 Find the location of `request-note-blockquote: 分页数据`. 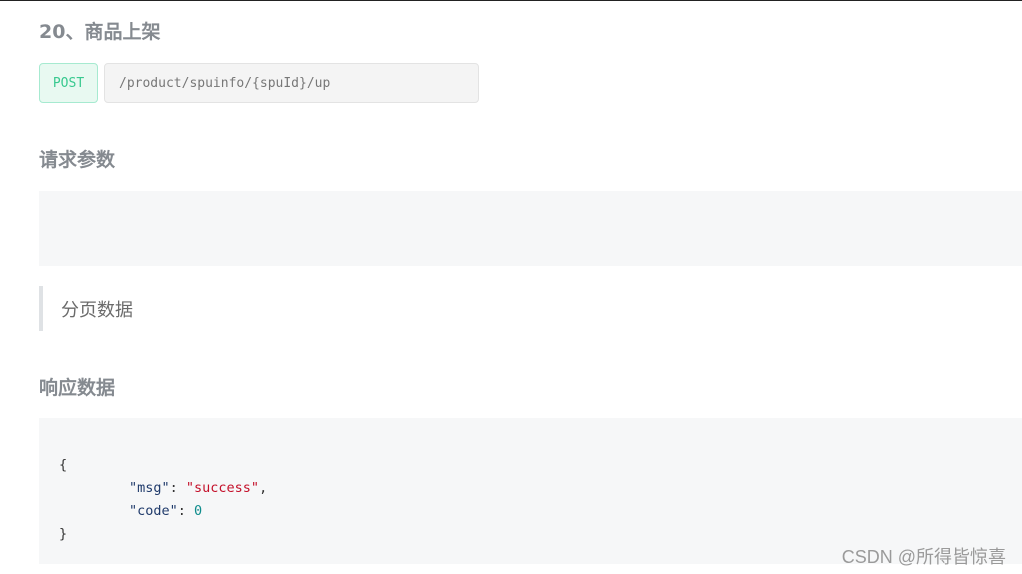

request-note-blockquote: 分页数据 is located at coordinates (86, 308).